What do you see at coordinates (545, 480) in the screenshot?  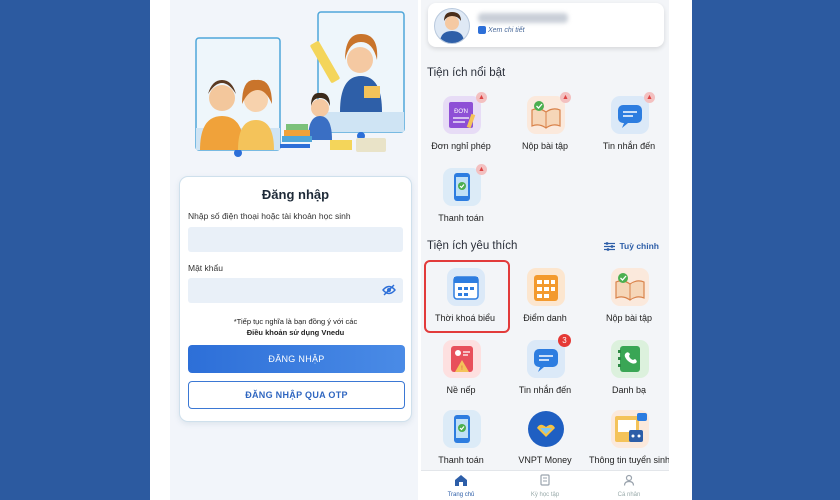 I see `study-term-icon` at bounding box center [545, 480].